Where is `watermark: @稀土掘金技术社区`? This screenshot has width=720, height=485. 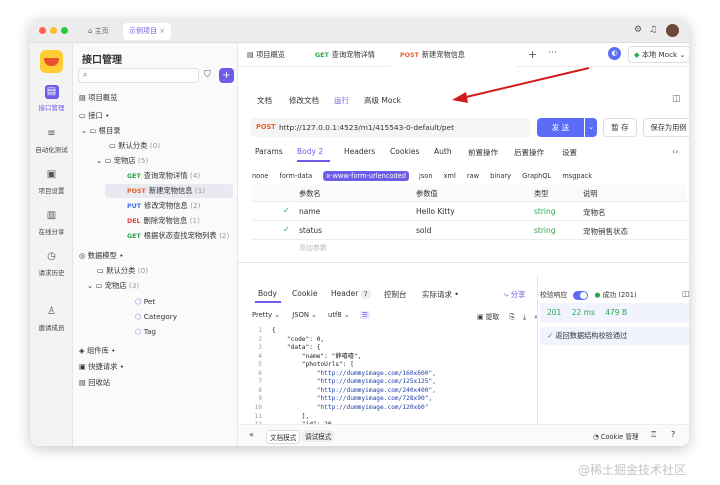 watermark: @稀土掘金技术社区 is located at coordinates (632, 470).